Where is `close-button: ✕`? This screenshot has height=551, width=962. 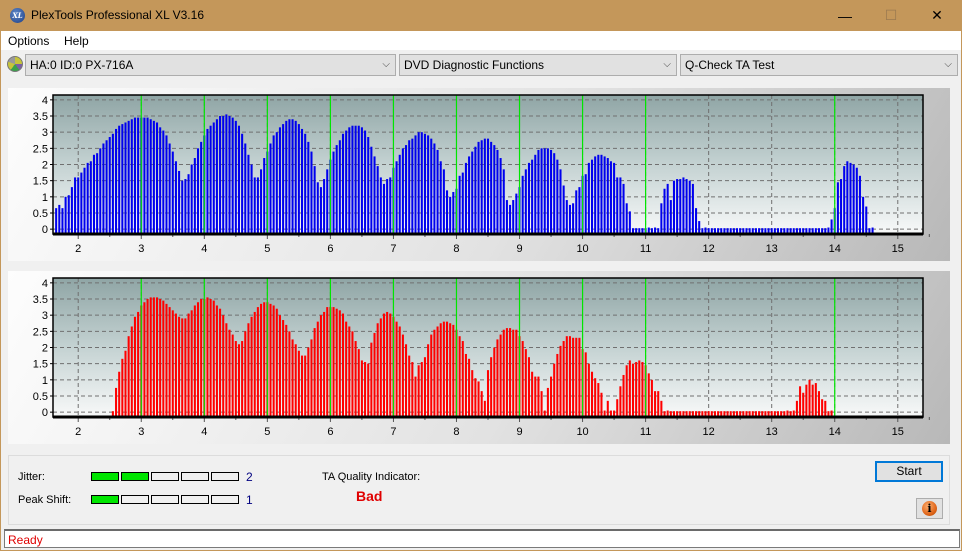
close-button: ✕ is located at coordinates (937, 15).